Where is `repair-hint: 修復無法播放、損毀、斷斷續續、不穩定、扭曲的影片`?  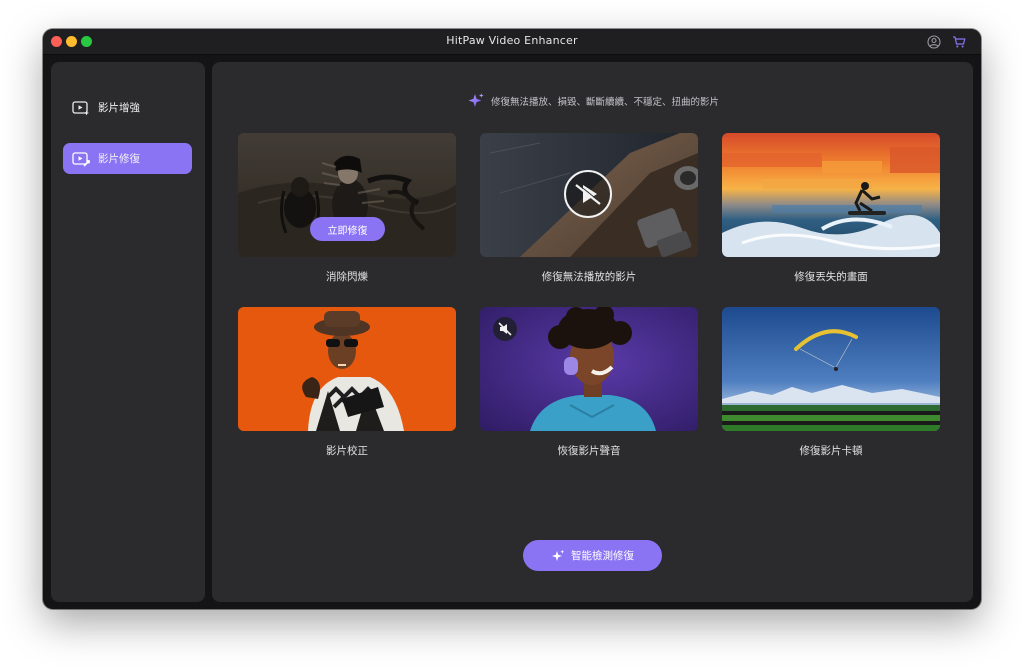 repair-hint: 修復無法播放、損毀、斷斷續續、不穩定、扭曲的影片 is located at coordinates (593, 101).